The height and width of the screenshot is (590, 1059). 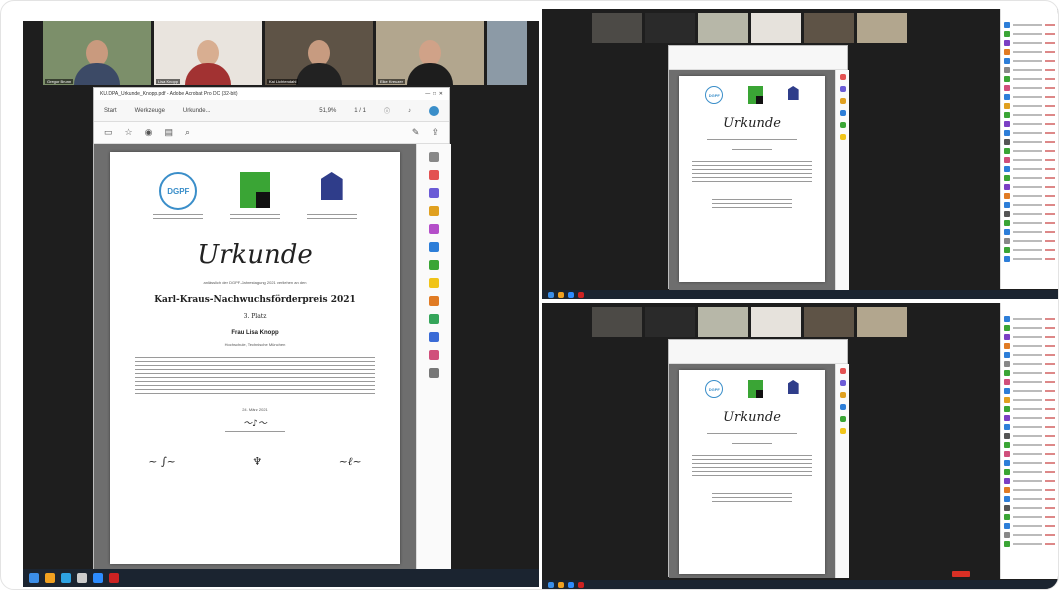 What do you see at coordinates (319, 53) in the screenshot?
I see `participant-tile: Kai Lichtendahl` at bounding box center [319, 53].